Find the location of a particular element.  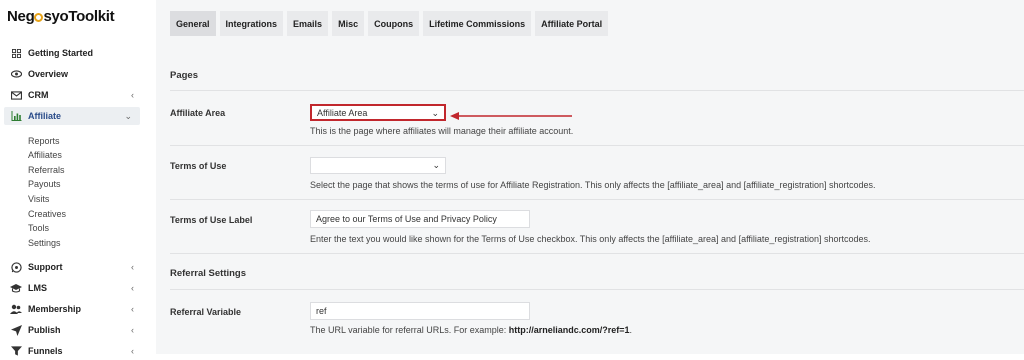

sidebar-item-getting-started: Getting Started is located at coordinates (78, 53).